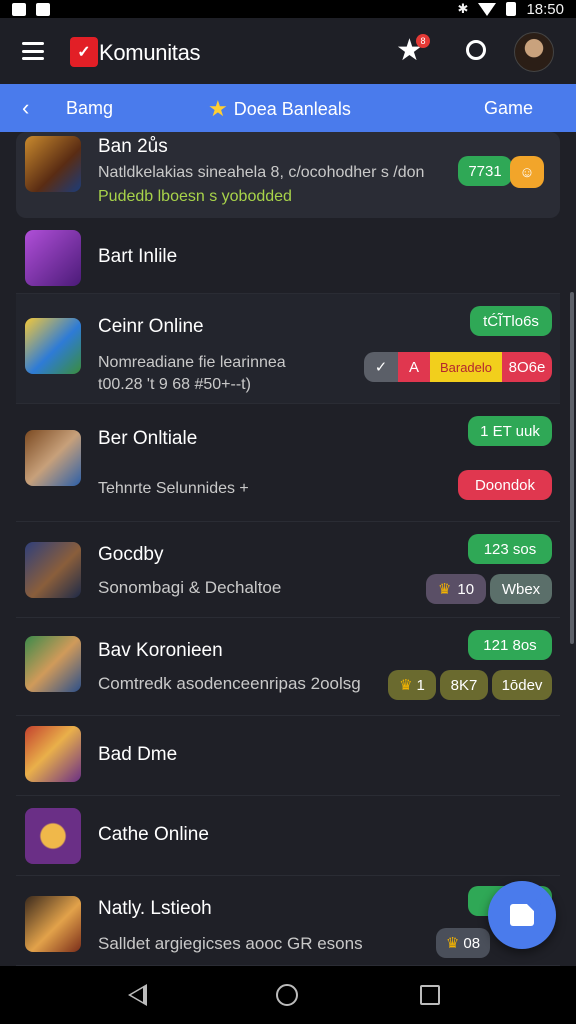 The height and width of the screenshot is (1024, 576). What do you see at coordinates (148, 438) in the screenshot?
I see `game-title: Ber Onltiale` at bounding box center [148, 438].